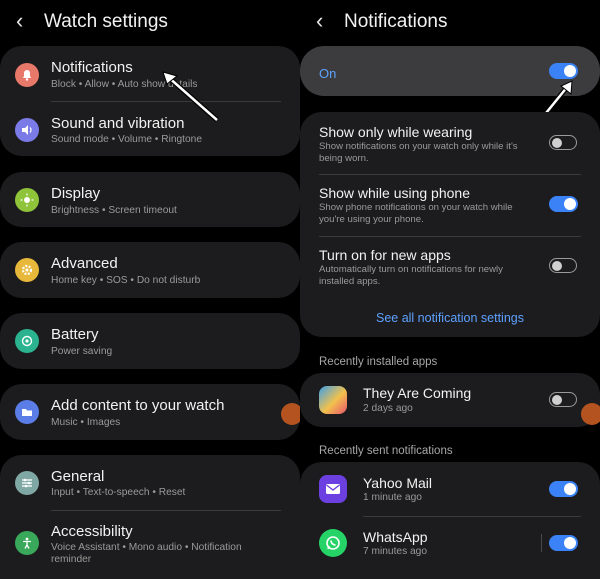  I want to click on item-subtitle: Input • Text-to-speech • Reset, so click(118, 492).